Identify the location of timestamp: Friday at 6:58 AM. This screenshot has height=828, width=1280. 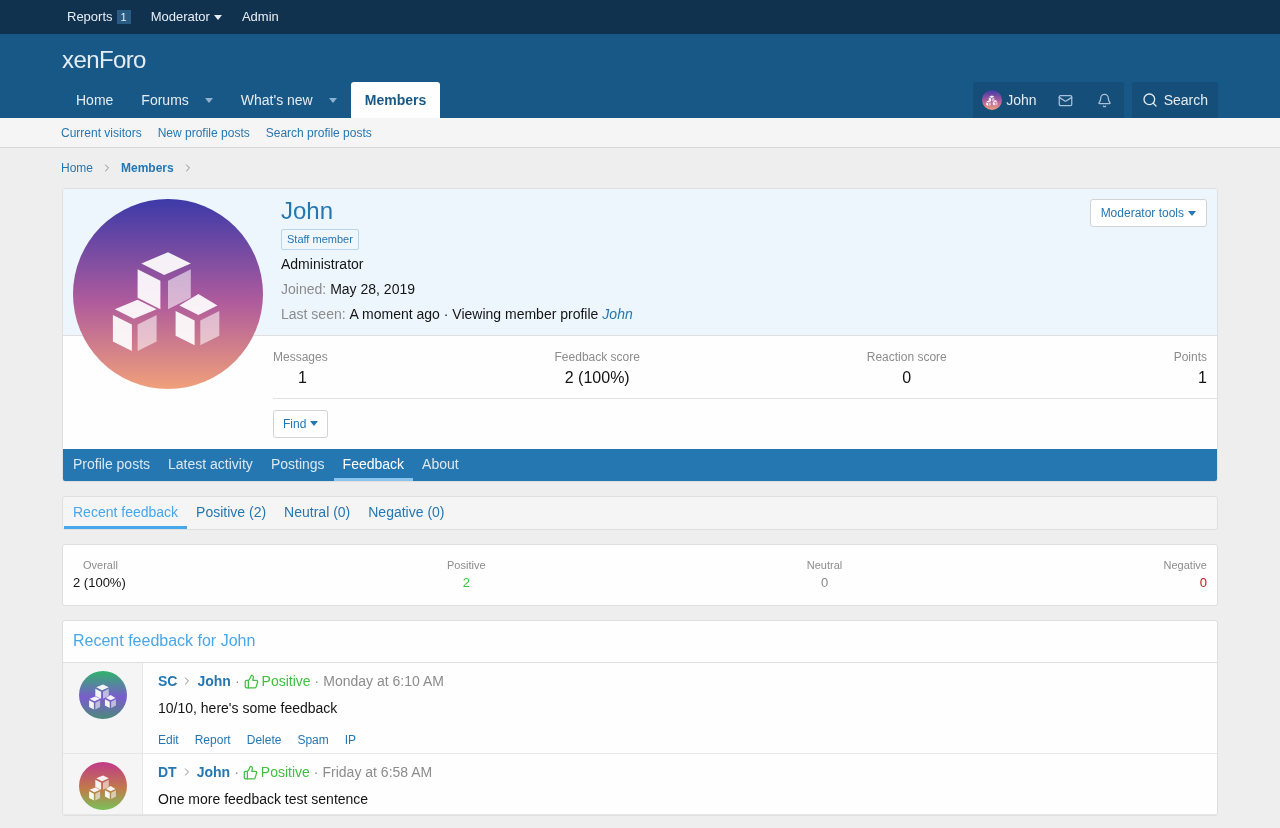
(377, 772).